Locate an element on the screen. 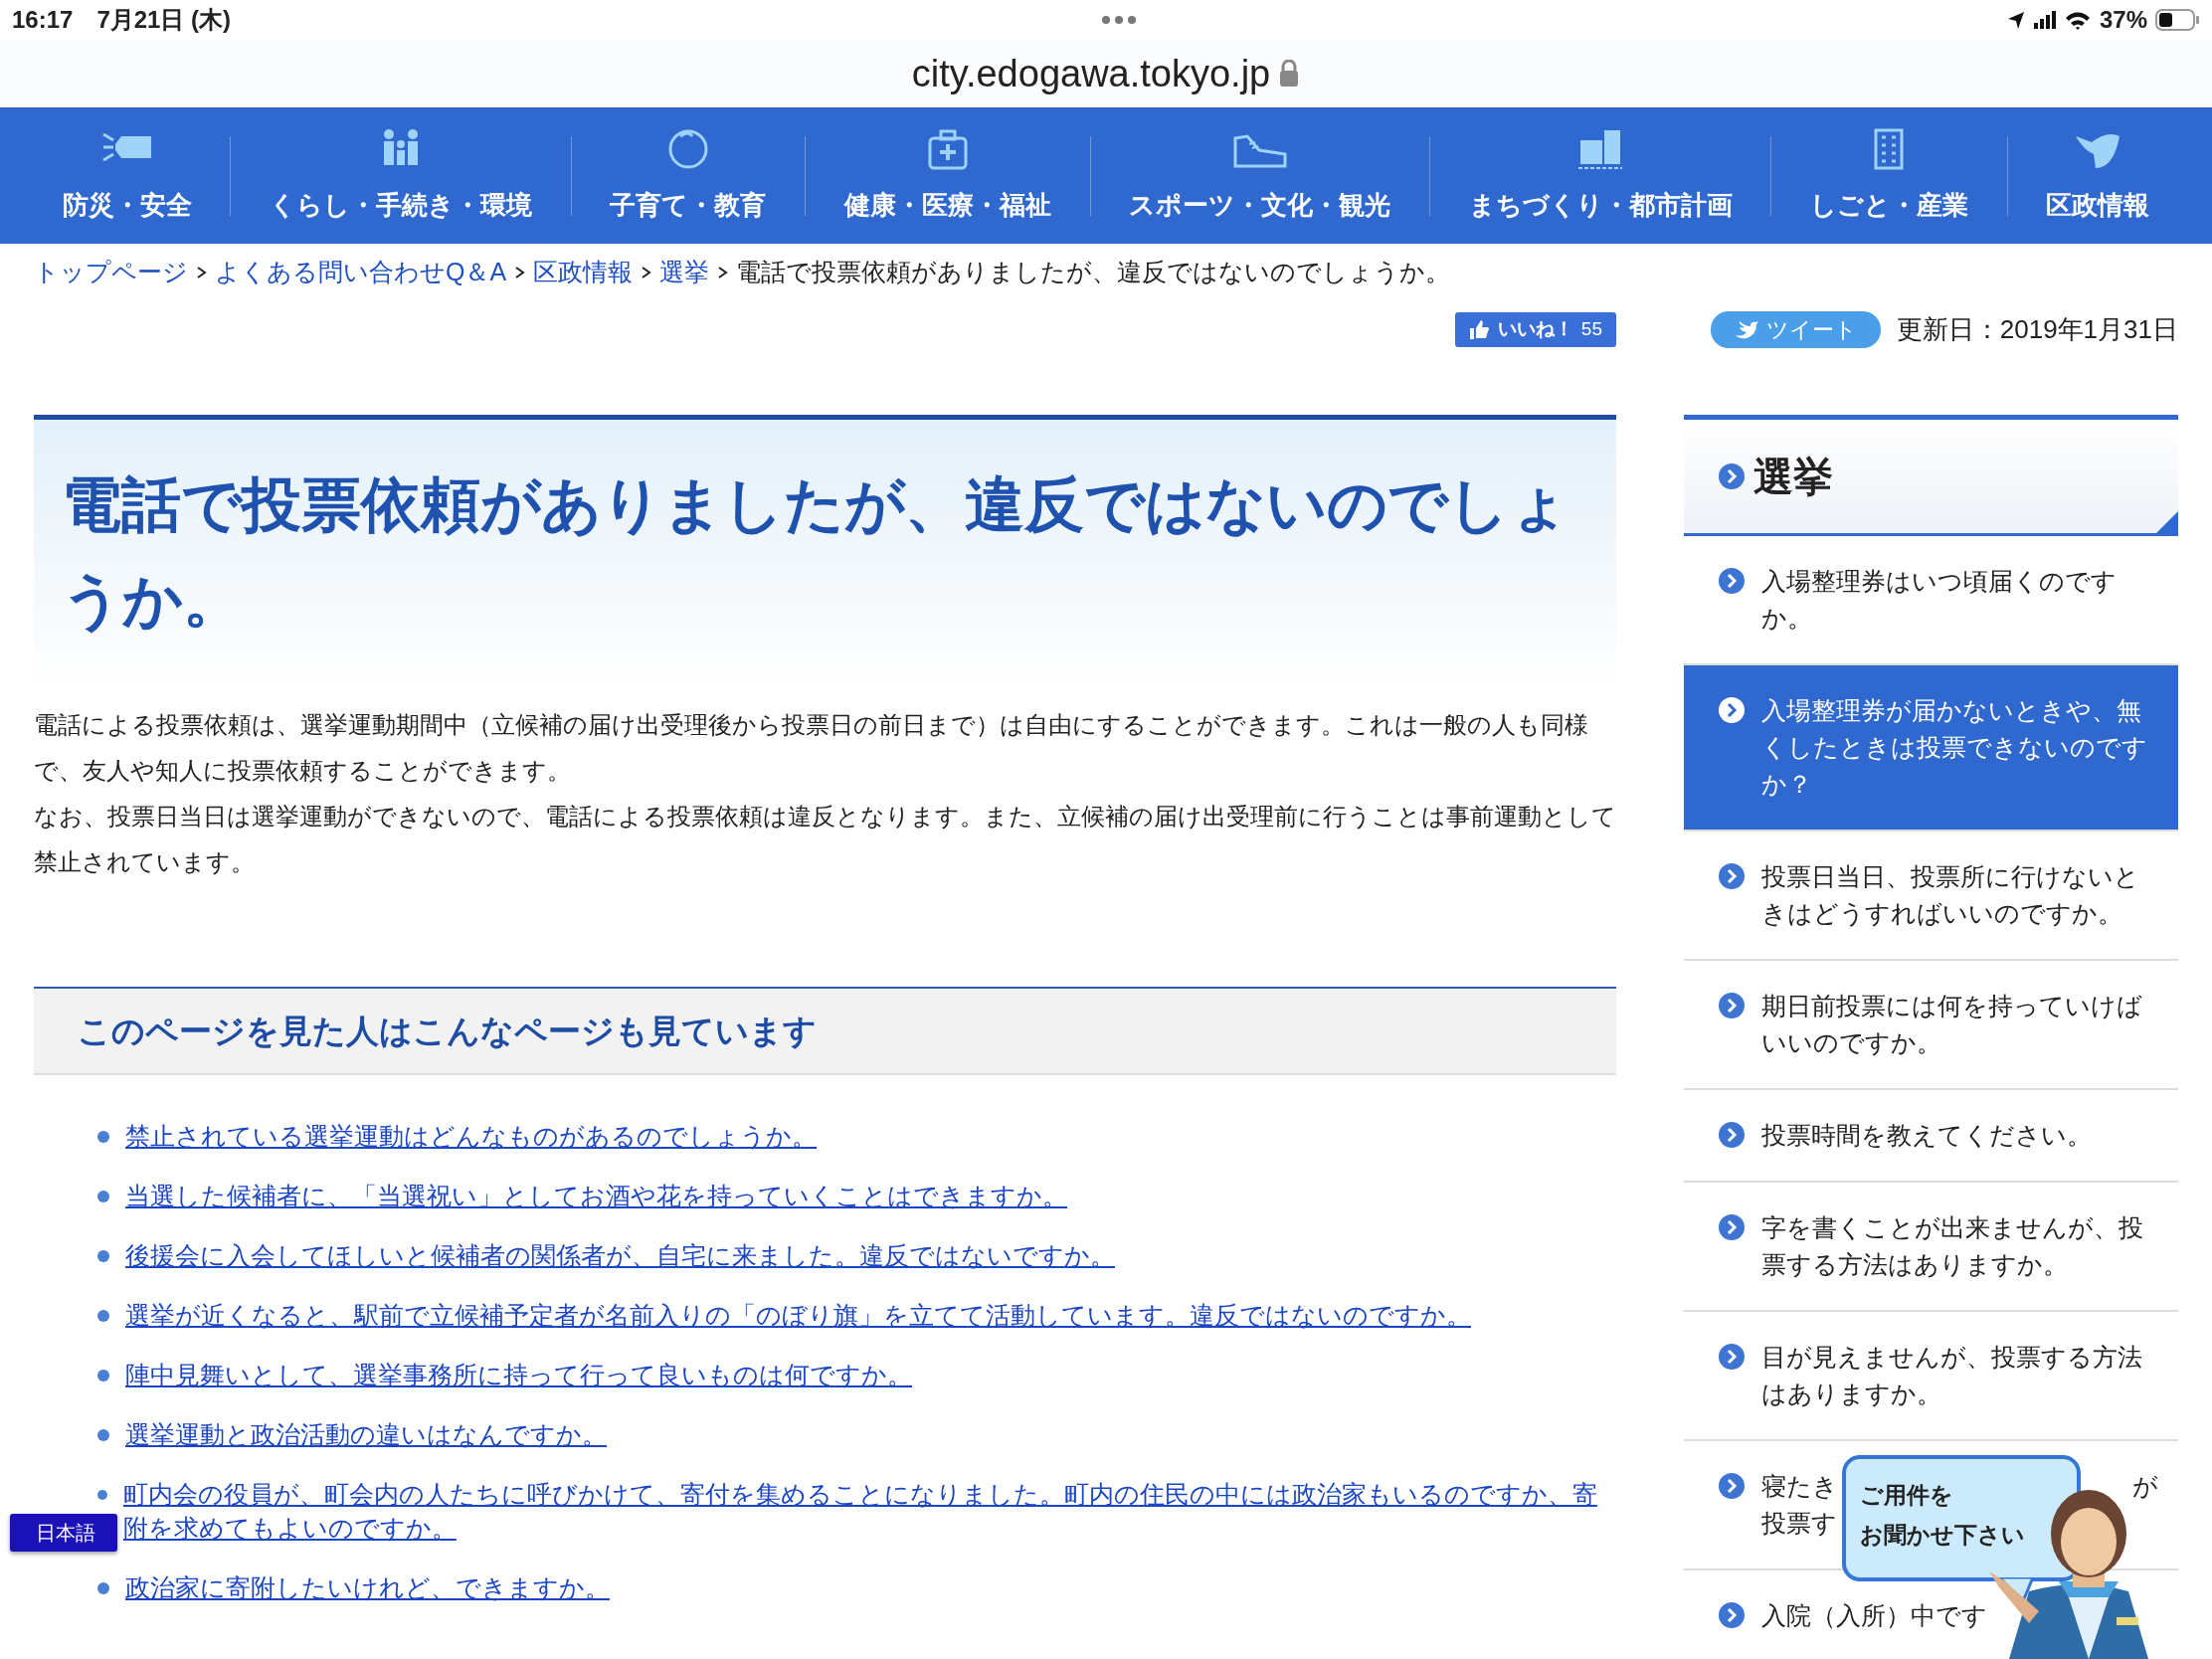  breadcrumb-link: よくある問い合わせQ＆A is located at coordinates (361, 272).